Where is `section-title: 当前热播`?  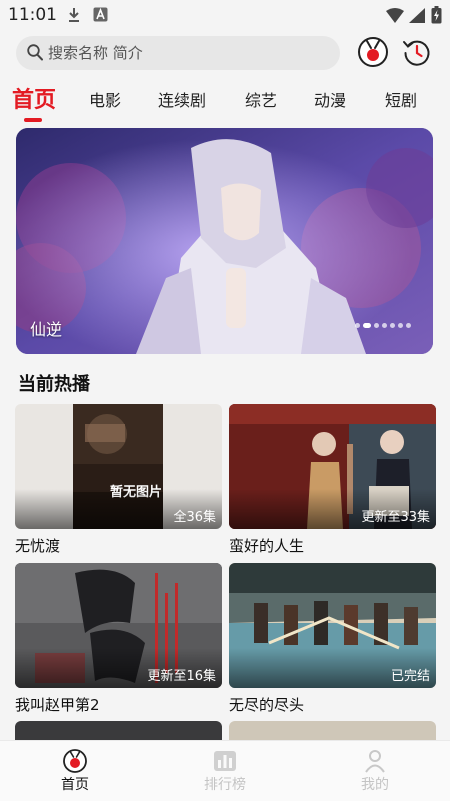
section-title: 当前热播 is located at coordinates (54, 384).